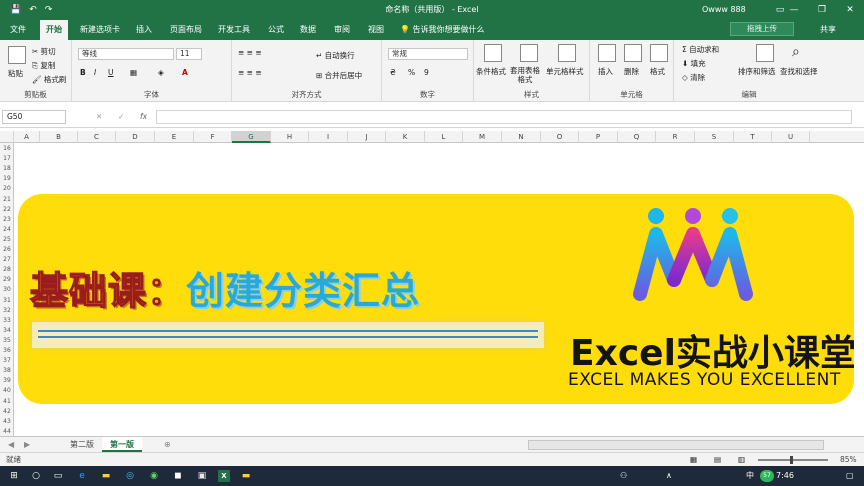 Image resolution: width=864 pixels, height=486 pixels. I want to click on find-select-button: 查找和选择, so click(799, 71).